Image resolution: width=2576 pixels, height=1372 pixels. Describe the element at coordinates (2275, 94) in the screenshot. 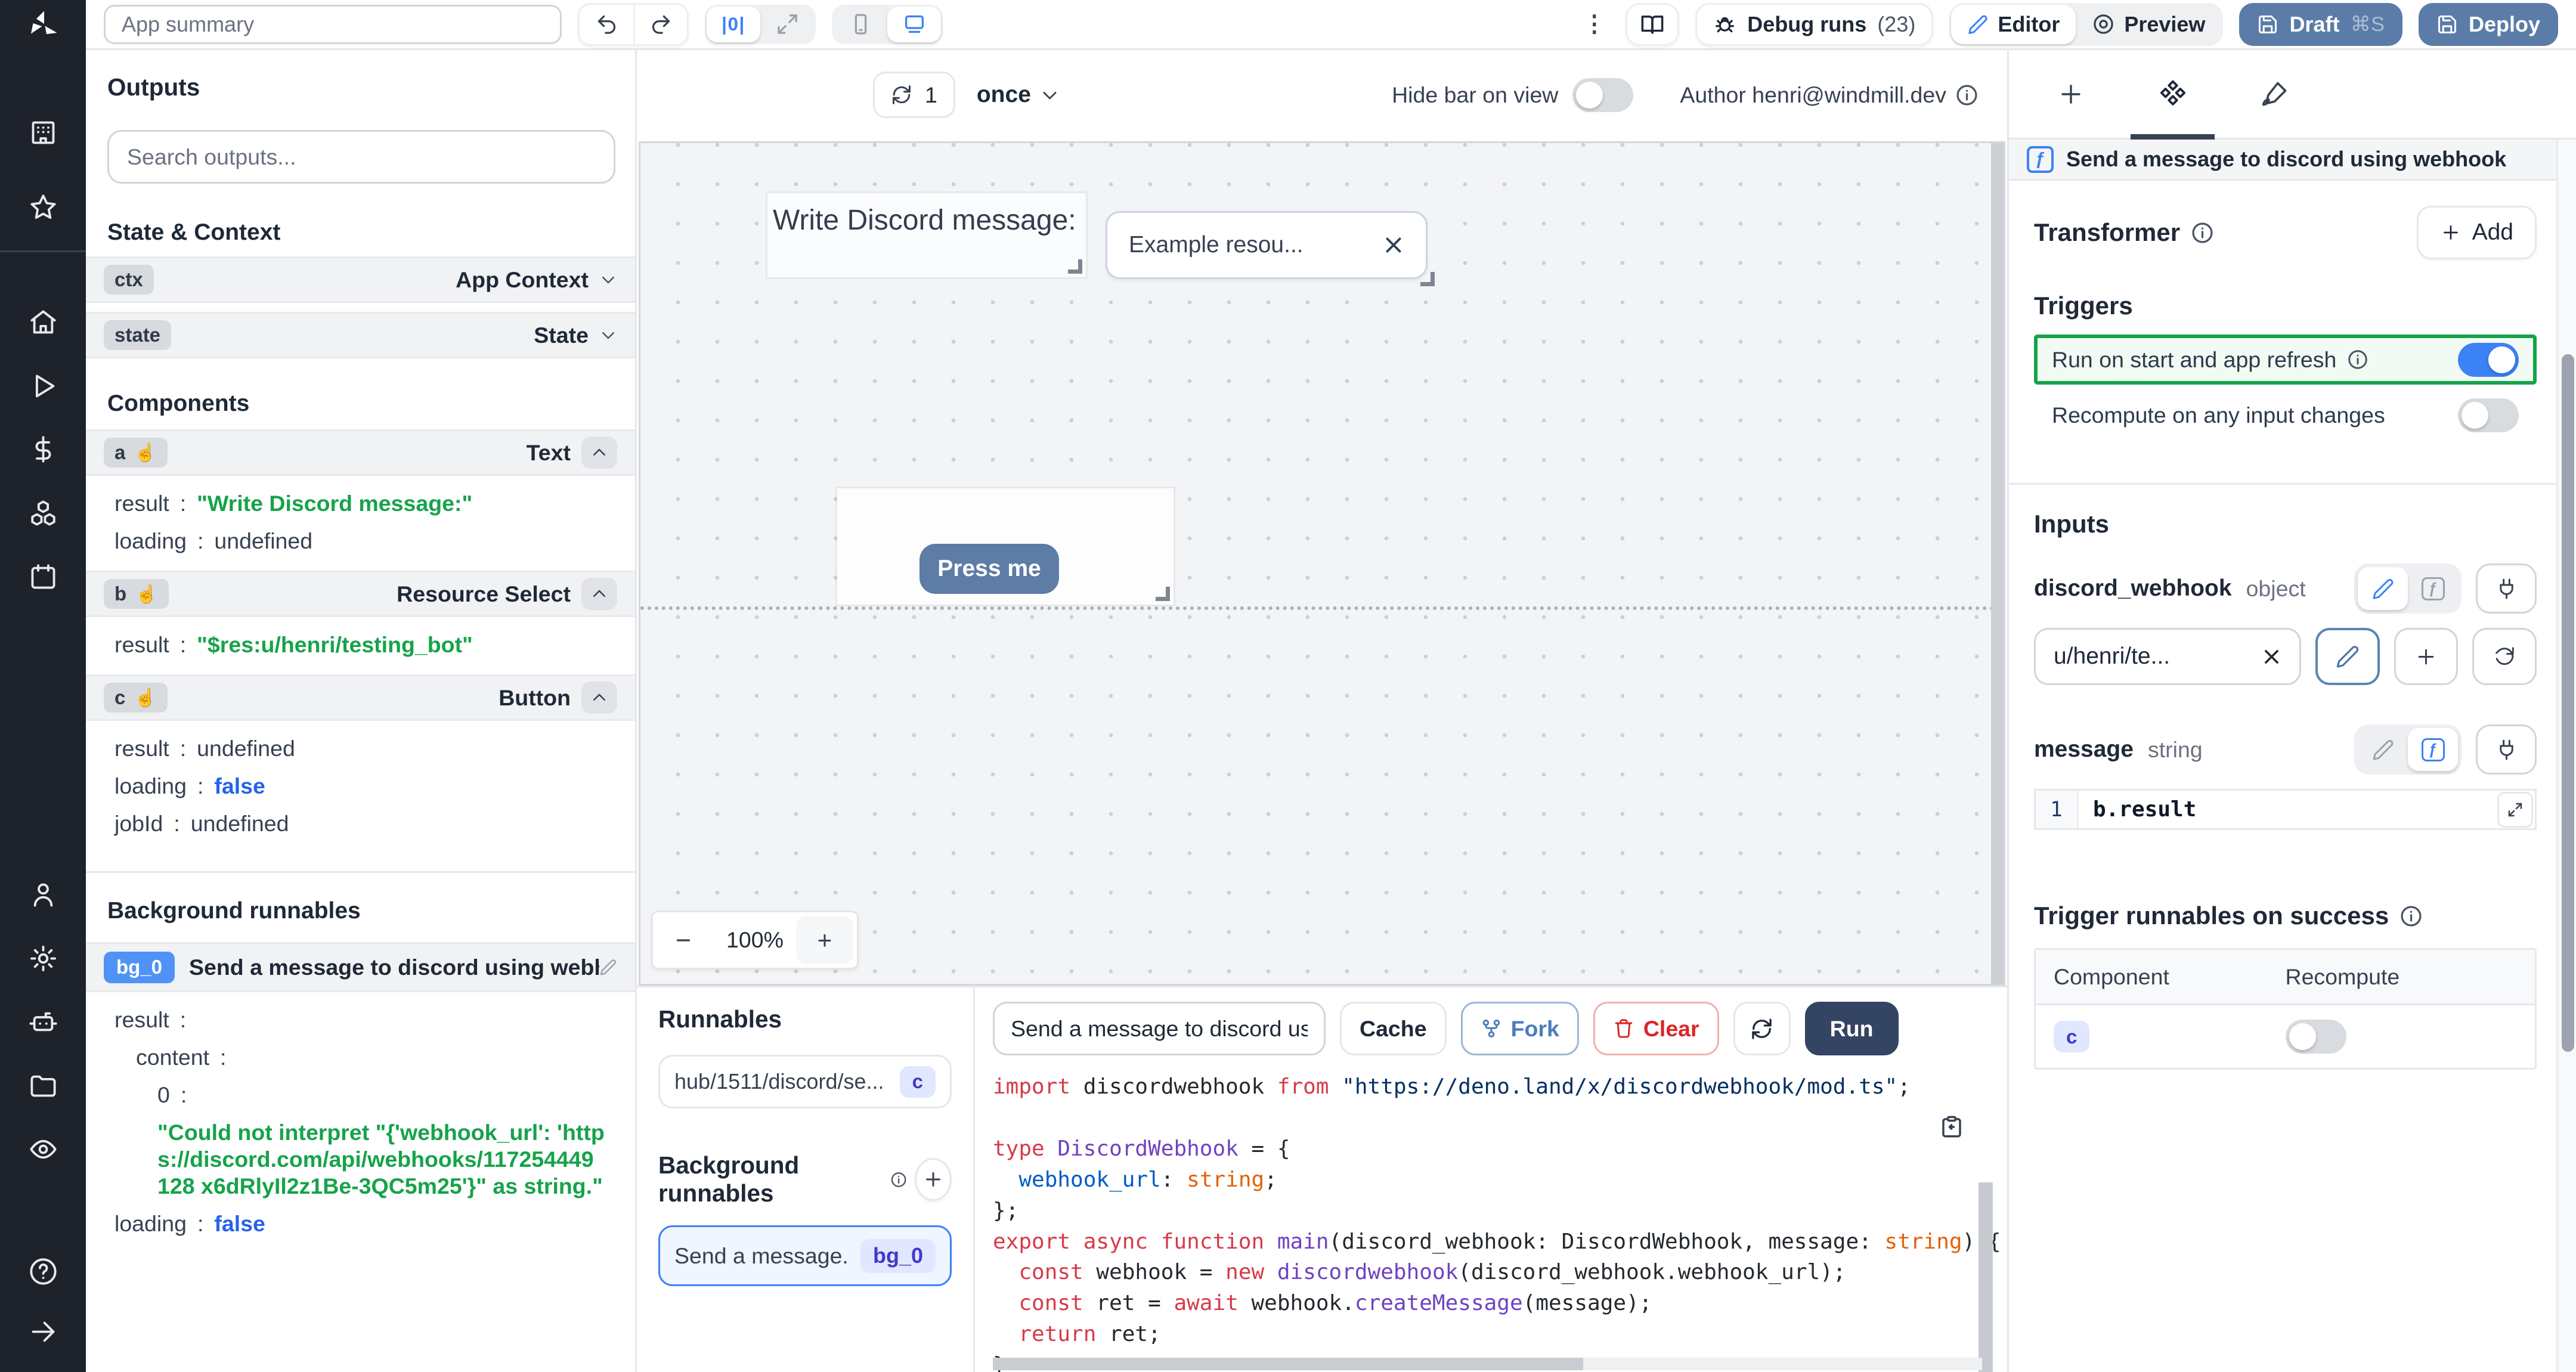

I see `tab-styling` at that location.